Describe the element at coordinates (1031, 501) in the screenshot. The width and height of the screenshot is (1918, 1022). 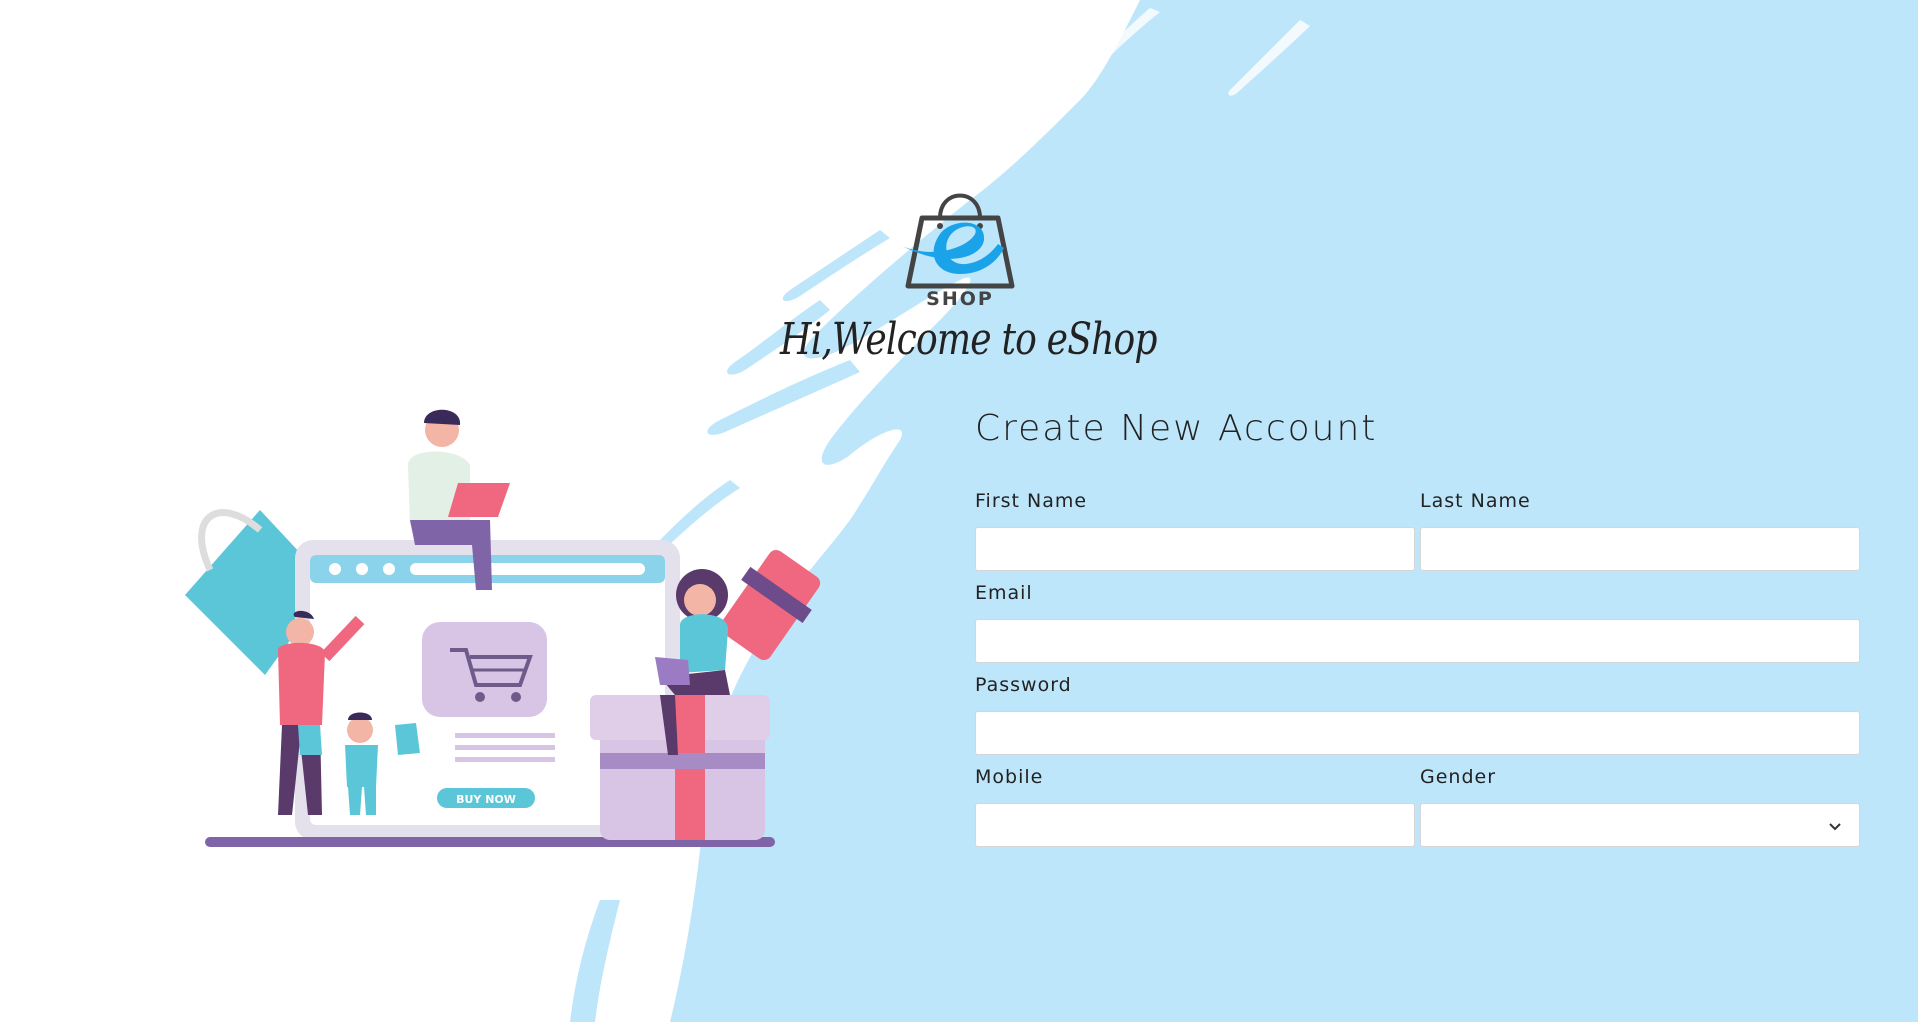
I see `first-name-label: First Name` at that location.